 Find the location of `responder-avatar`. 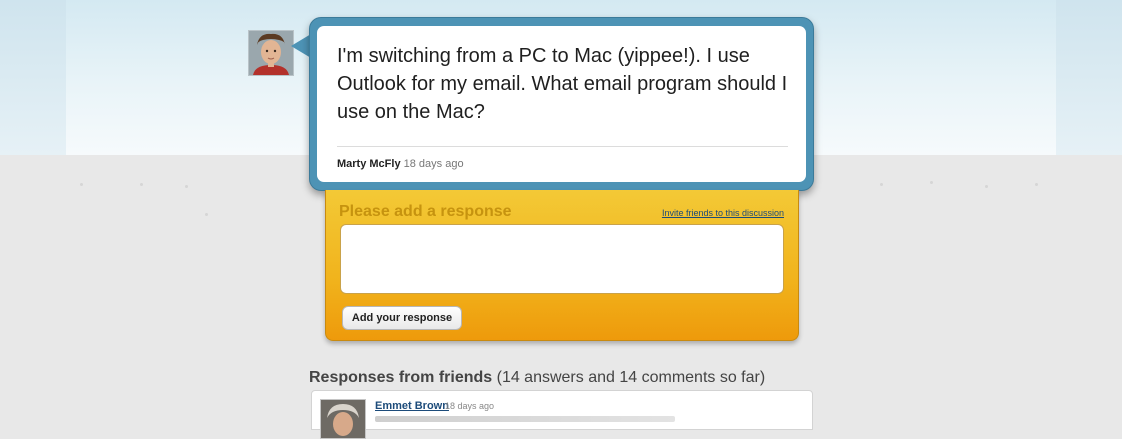

responder-avatar is located at coordinates (343, 419).